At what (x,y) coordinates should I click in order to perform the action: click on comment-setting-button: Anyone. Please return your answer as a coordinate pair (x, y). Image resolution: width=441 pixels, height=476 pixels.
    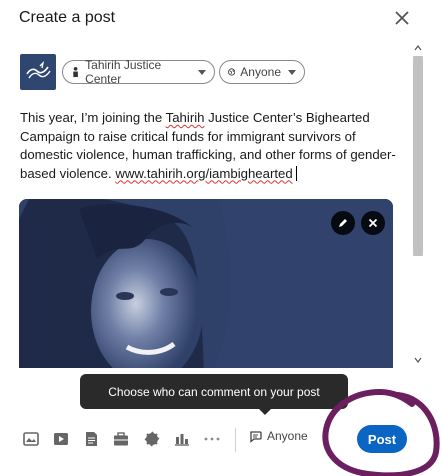
    Looking at the image, I should click on (278, 436).